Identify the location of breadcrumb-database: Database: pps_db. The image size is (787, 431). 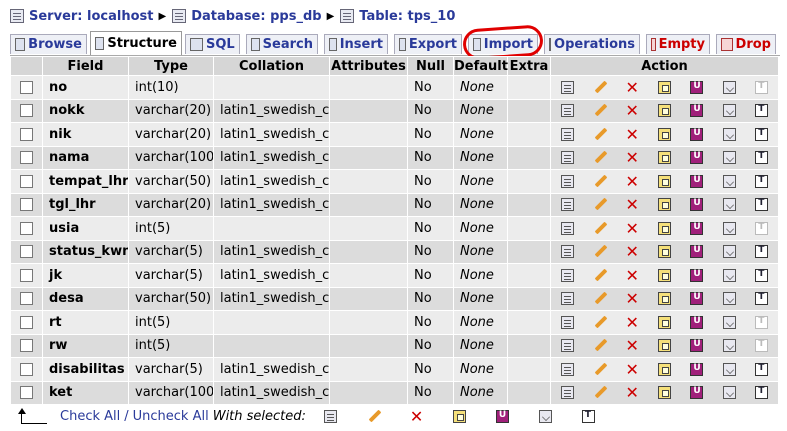
(247, 16).